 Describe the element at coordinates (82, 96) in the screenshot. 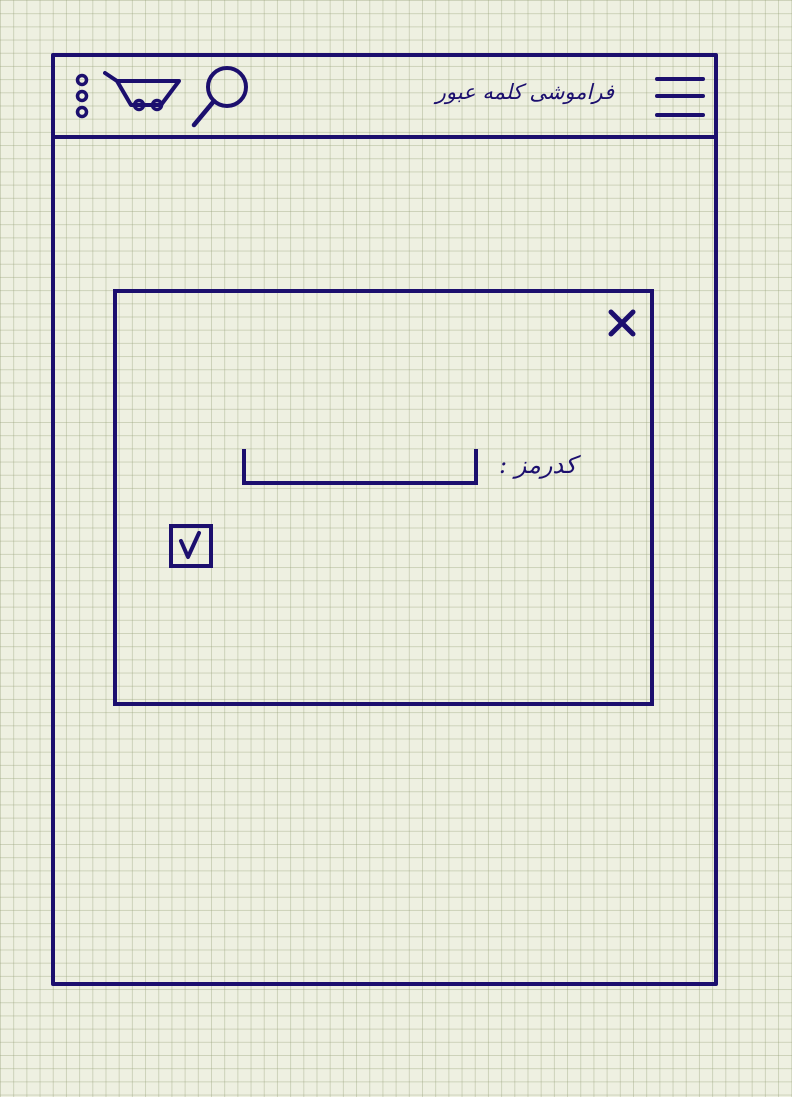

I see `more-vertical-icon` at that location.